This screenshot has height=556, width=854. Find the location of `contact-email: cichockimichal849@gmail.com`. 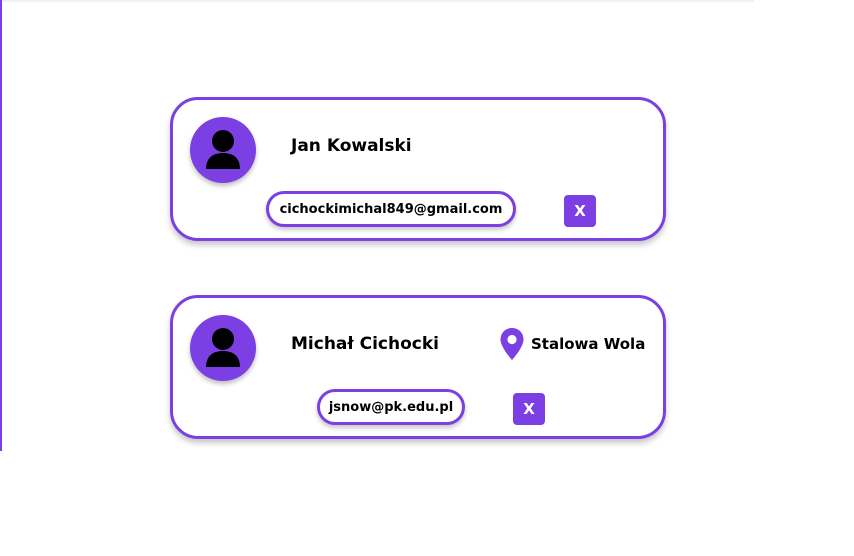

contact-email: cichockimichal849@gmail.com is located at coordinates (391, 209).